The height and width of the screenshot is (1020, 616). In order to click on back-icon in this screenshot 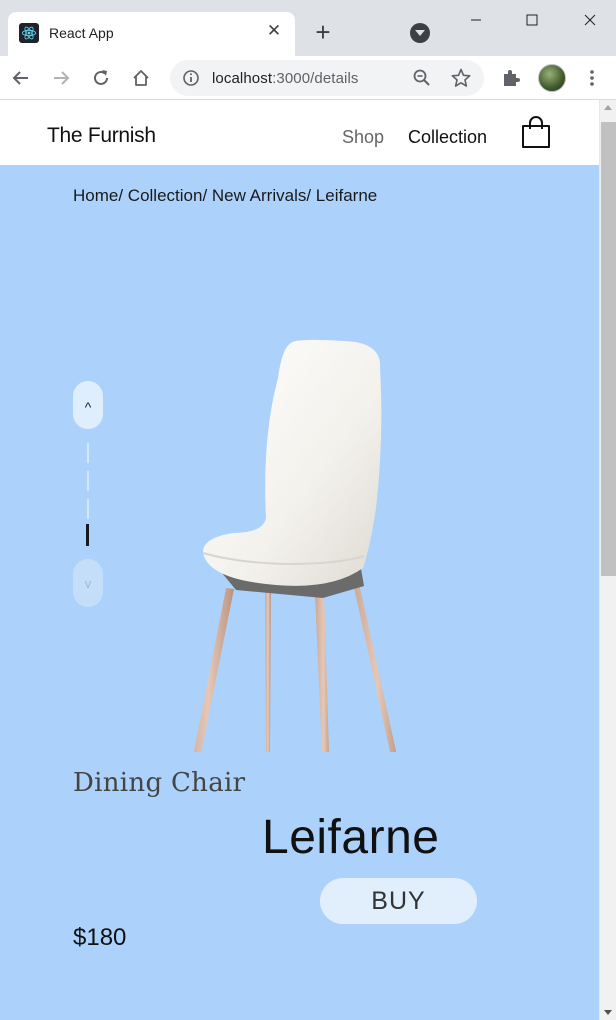, I will do `click(21, 78)`.